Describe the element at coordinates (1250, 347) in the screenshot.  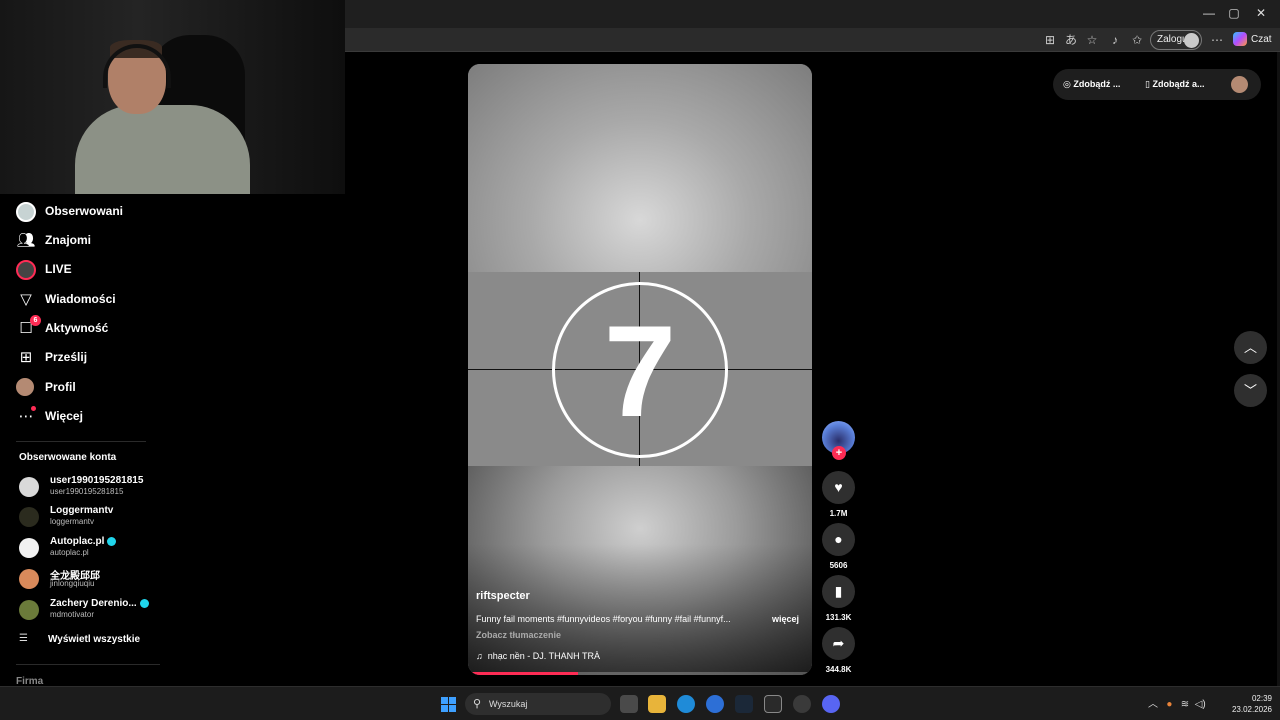
I see `previous-video-button: ︿` at that location.